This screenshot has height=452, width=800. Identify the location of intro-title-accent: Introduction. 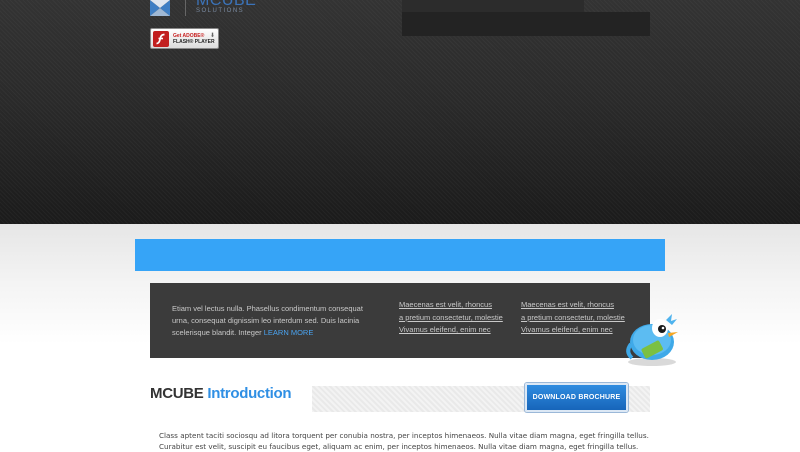
(249, 393).